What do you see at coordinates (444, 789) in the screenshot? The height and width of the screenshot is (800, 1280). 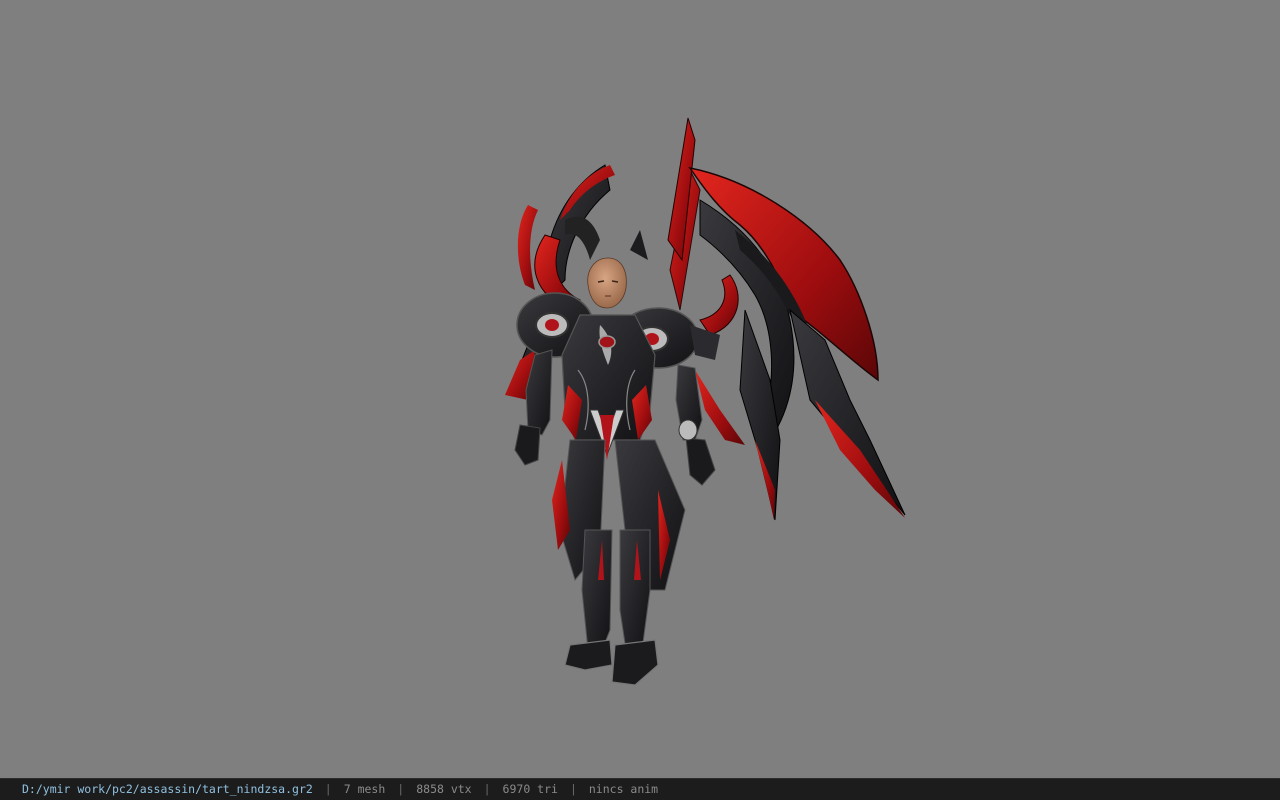 I see `vertex-count: 8858 vtx` at bounding box center [444, 789].